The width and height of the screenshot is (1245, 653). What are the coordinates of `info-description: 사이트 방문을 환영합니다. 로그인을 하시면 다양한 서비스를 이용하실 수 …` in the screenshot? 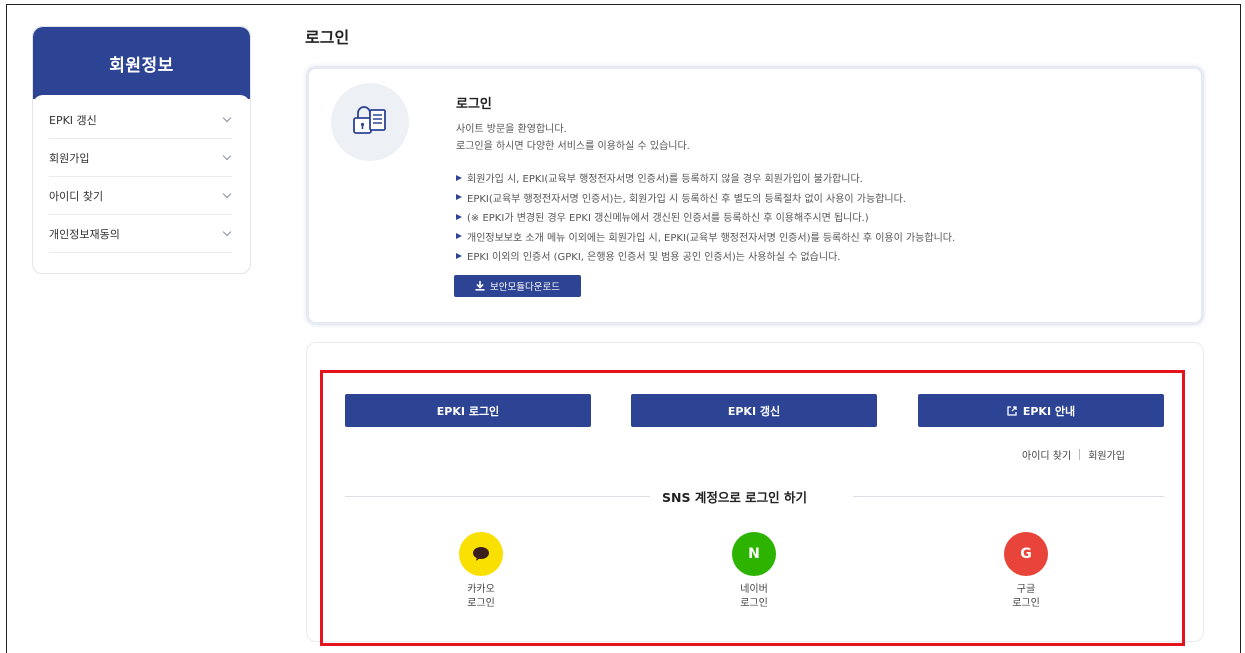 It's located at (573, 138).